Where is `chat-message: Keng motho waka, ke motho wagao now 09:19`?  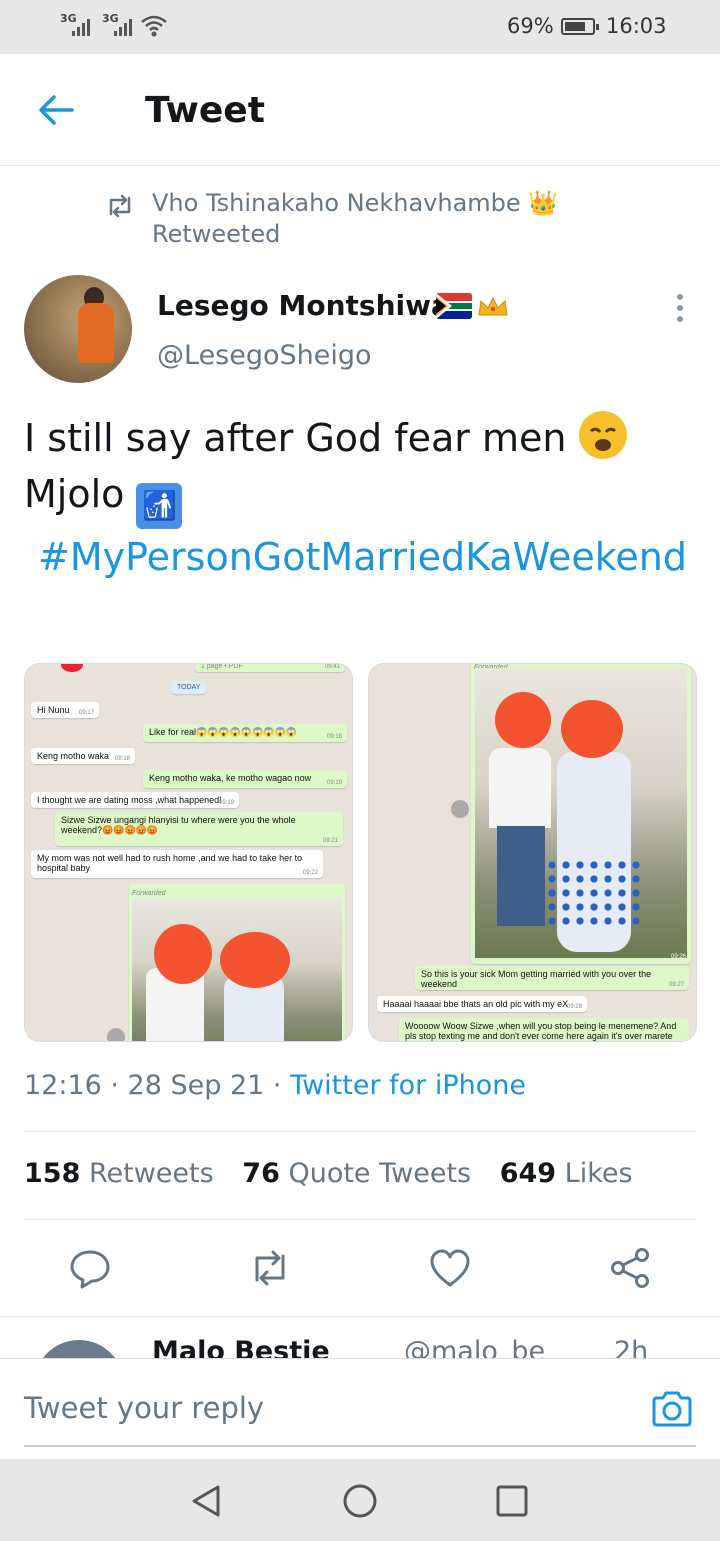 chat-message: Keng motho waka, ke motho wagao now 09:19 is located at coordinates (245, 779).